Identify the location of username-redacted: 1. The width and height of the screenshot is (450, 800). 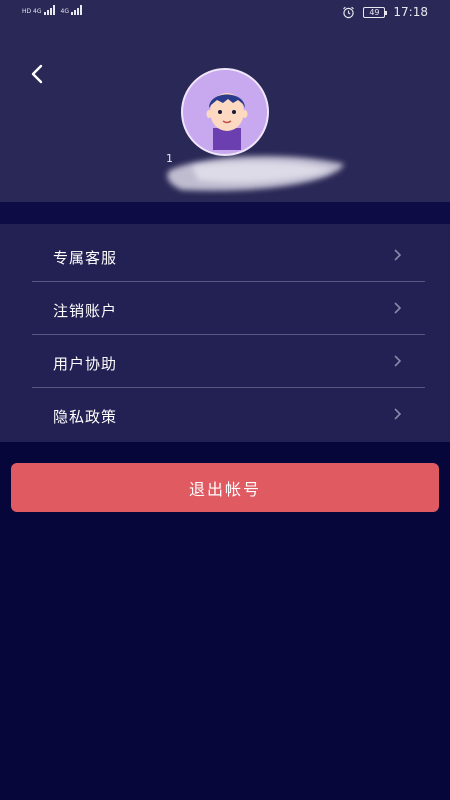
(256, 173).